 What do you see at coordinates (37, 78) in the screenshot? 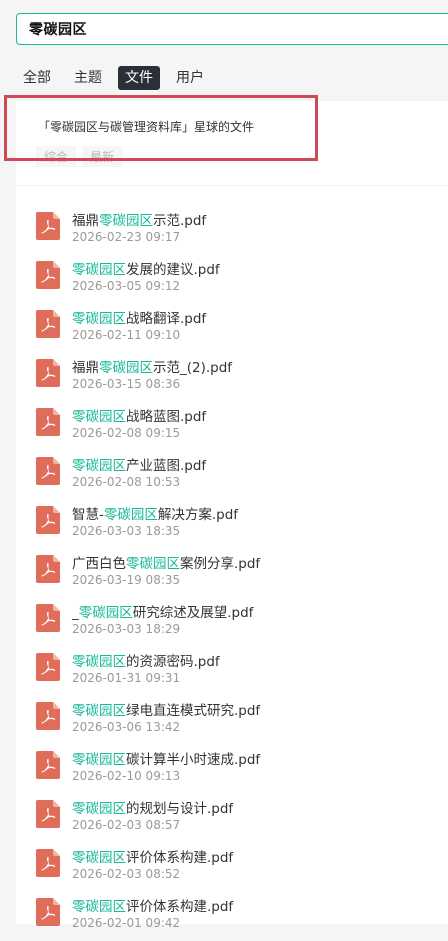
I see `tab-all: 全部` at bounding box center [37, 78].